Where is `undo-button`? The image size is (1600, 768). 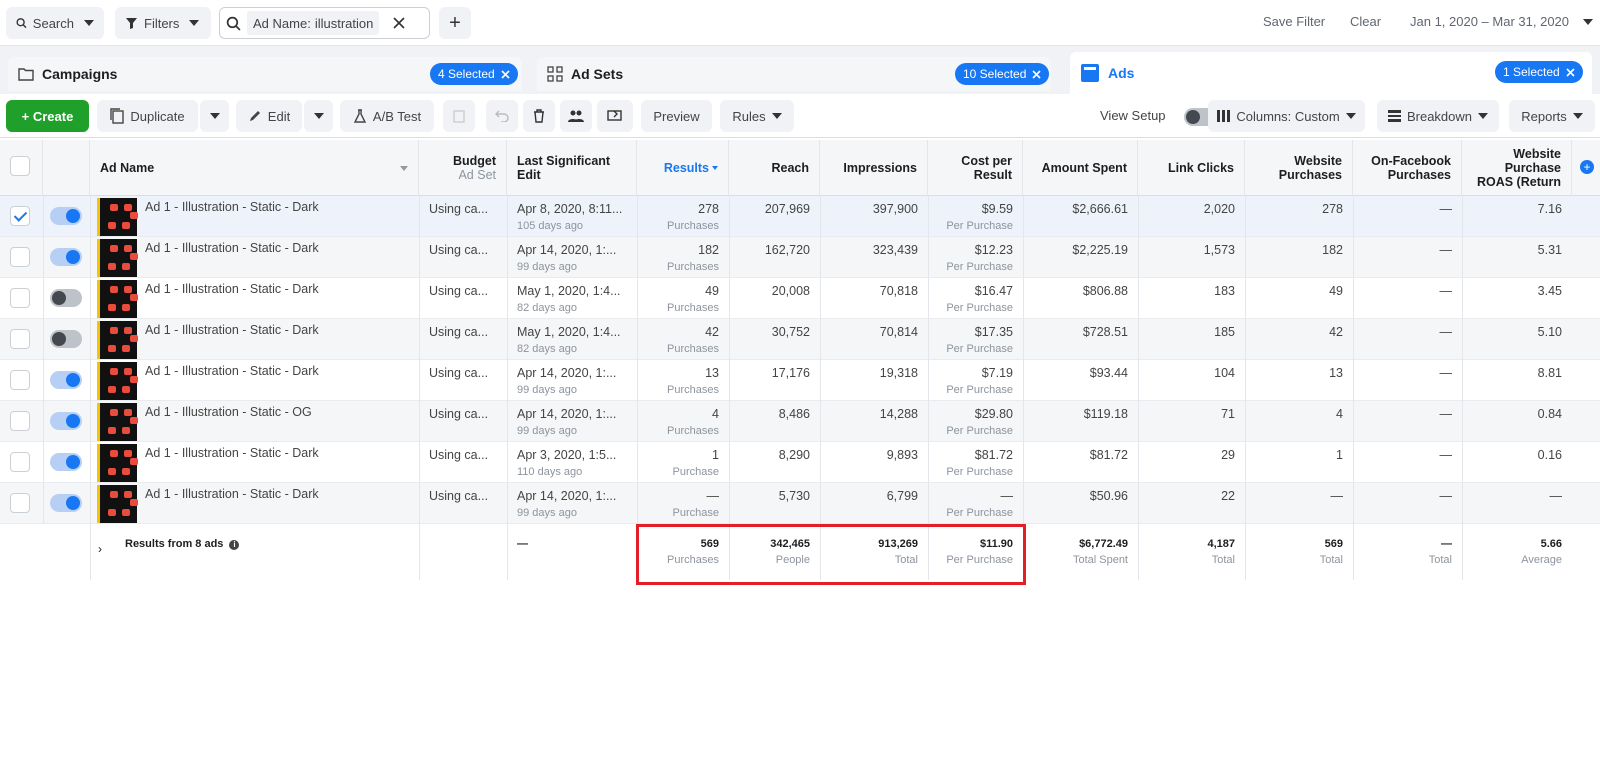
undo-button is located at coordinates (502, 116).